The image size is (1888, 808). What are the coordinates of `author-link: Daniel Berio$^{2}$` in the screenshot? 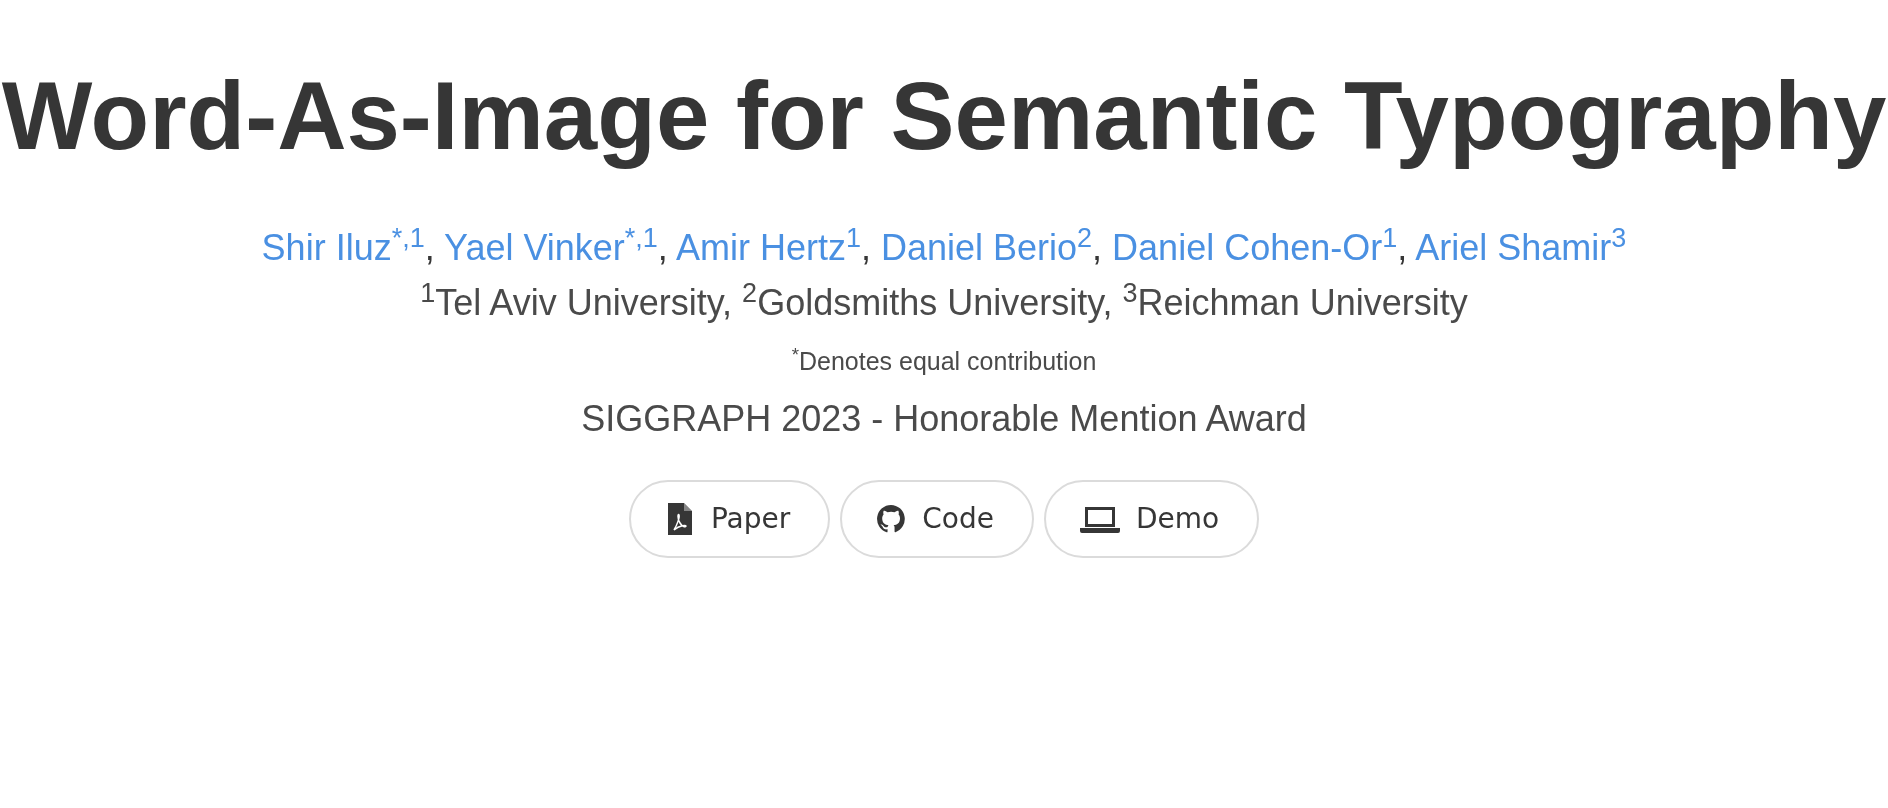 It's located at (986, 248).